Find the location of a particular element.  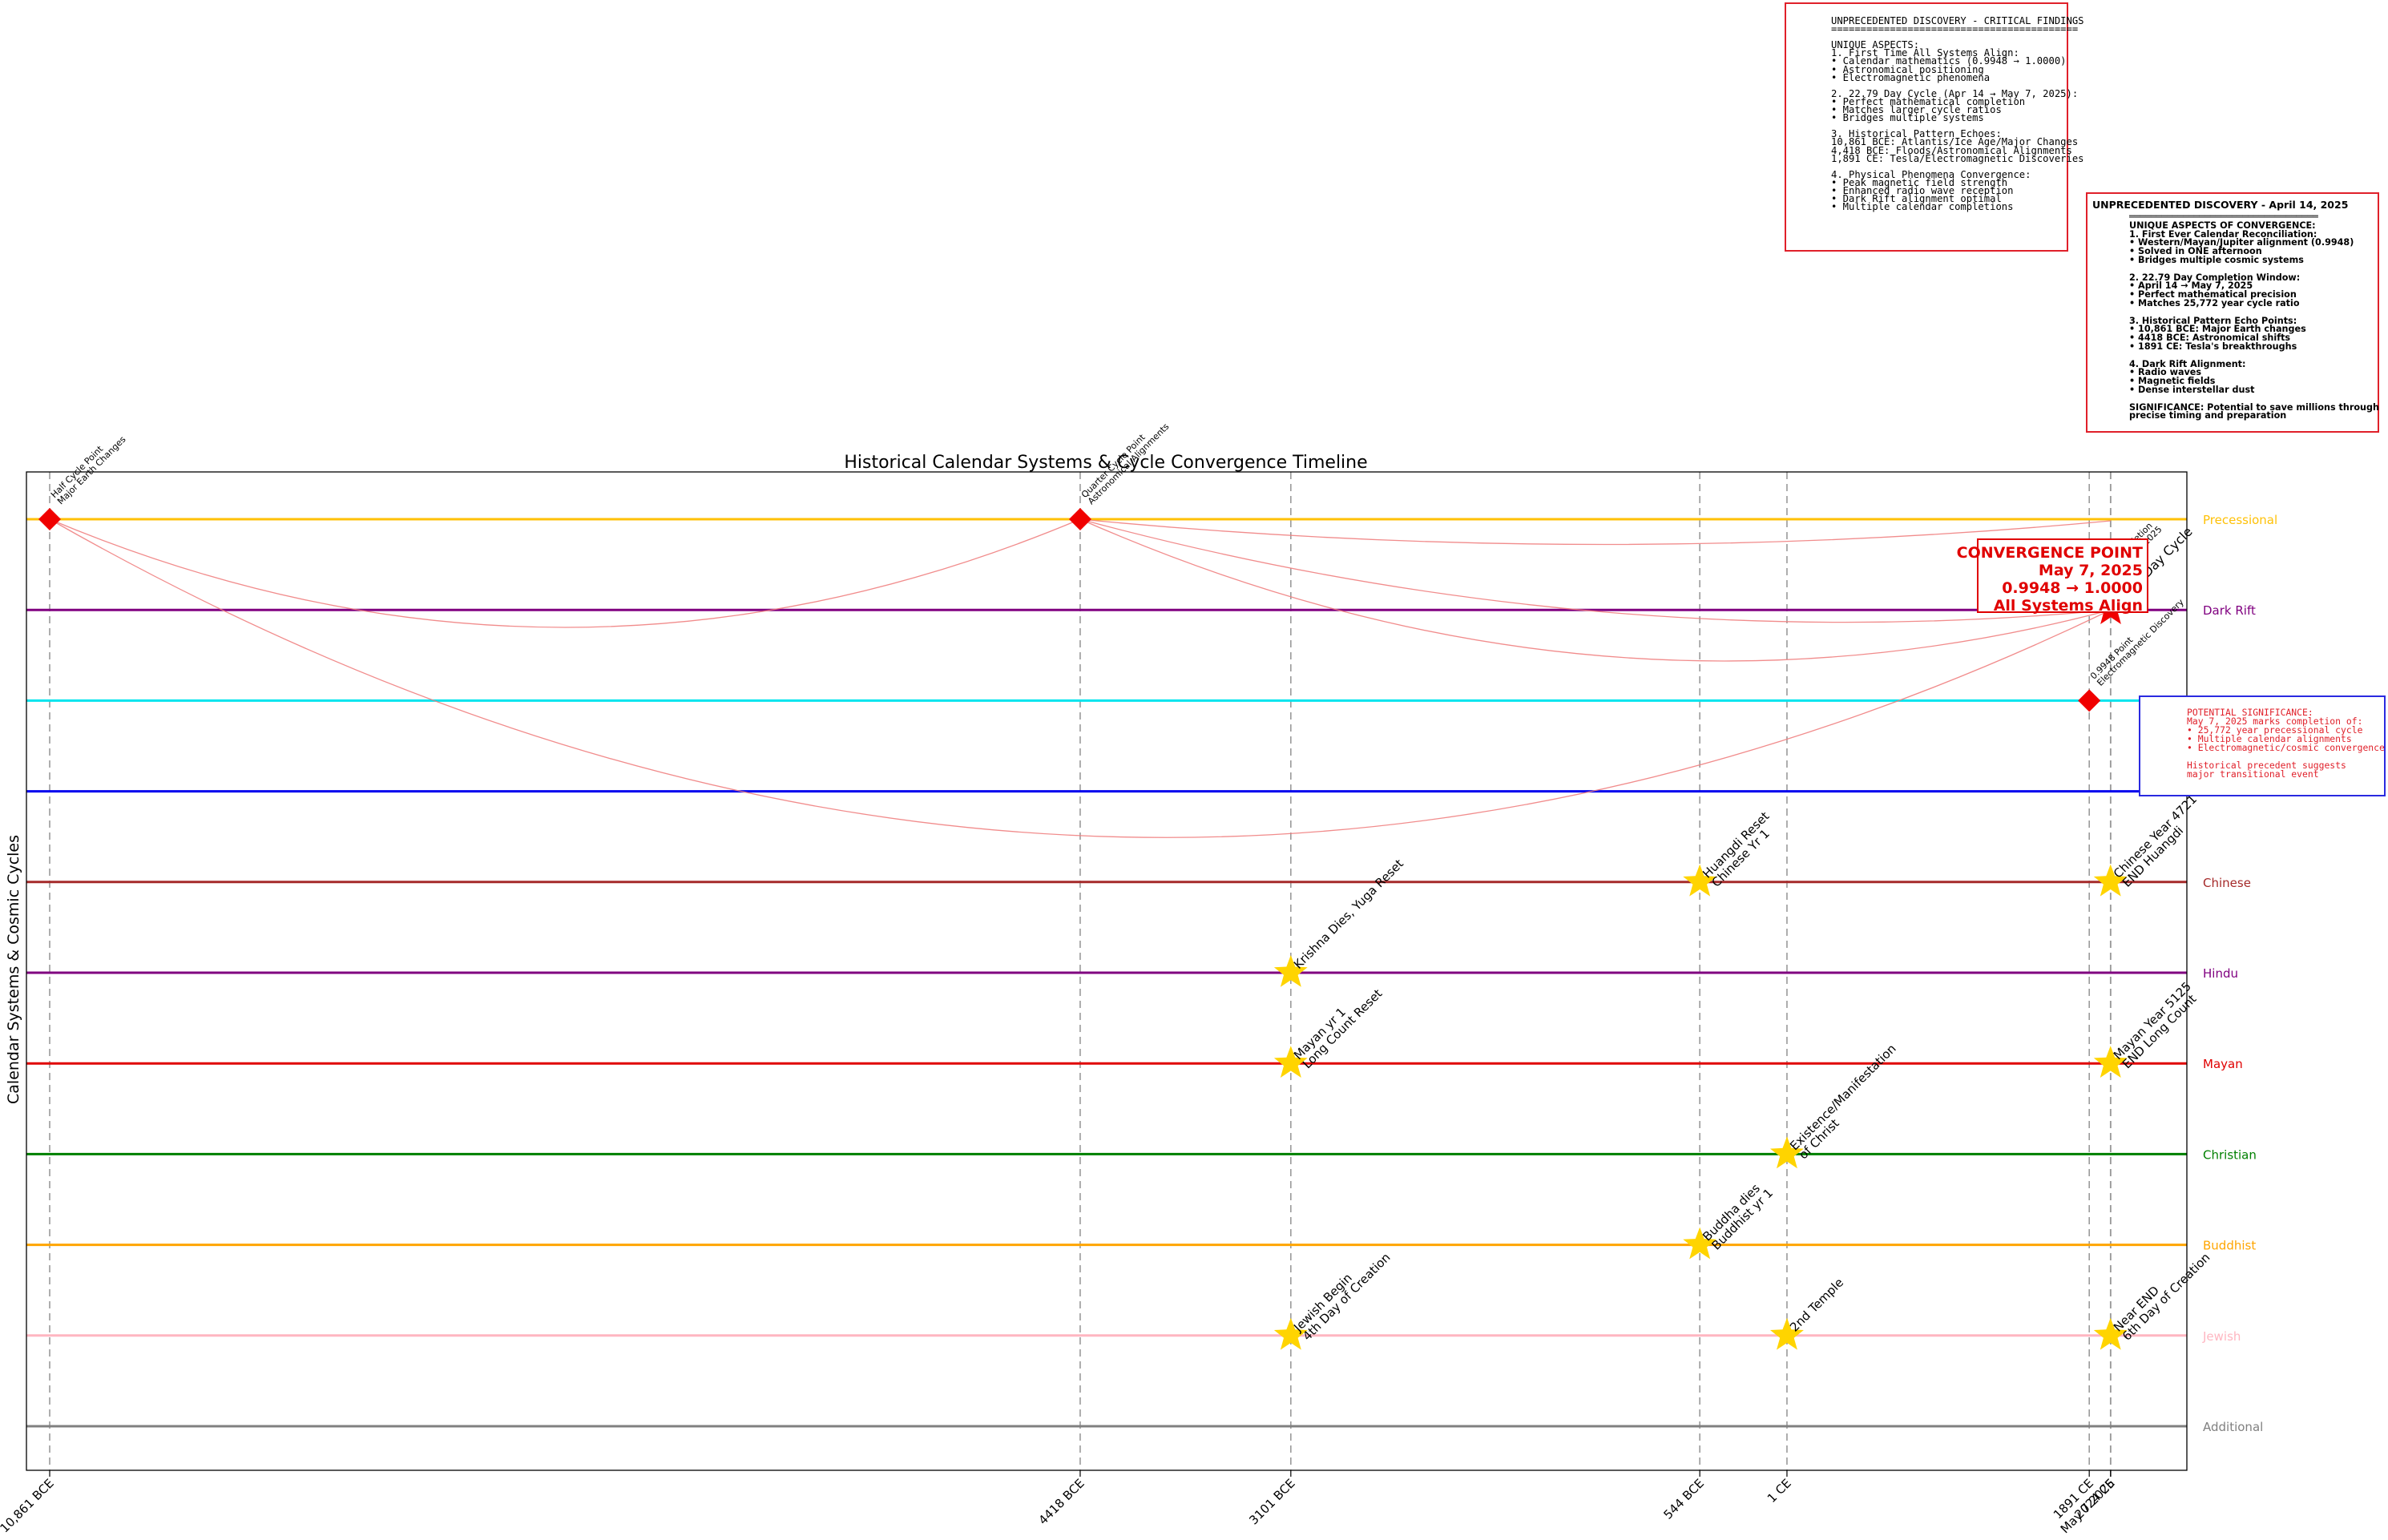

star-label: Buddha diesBuddhist yr 1 is located at coordinates (1738, 1215).